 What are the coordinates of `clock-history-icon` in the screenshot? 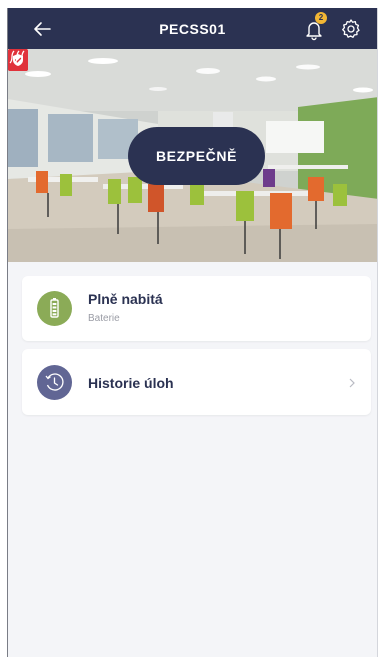 It's located at (54, 382).